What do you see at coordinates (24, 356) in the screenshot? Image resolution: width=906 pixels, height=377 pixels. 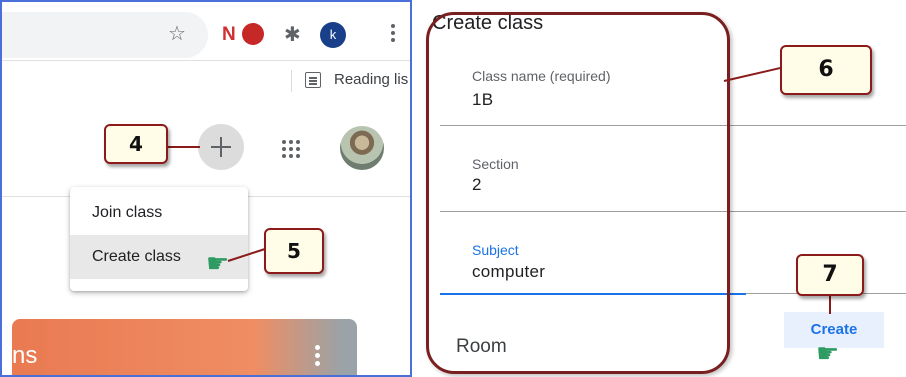 I see `class-card-title: ns` at bounding box center [24, 356].